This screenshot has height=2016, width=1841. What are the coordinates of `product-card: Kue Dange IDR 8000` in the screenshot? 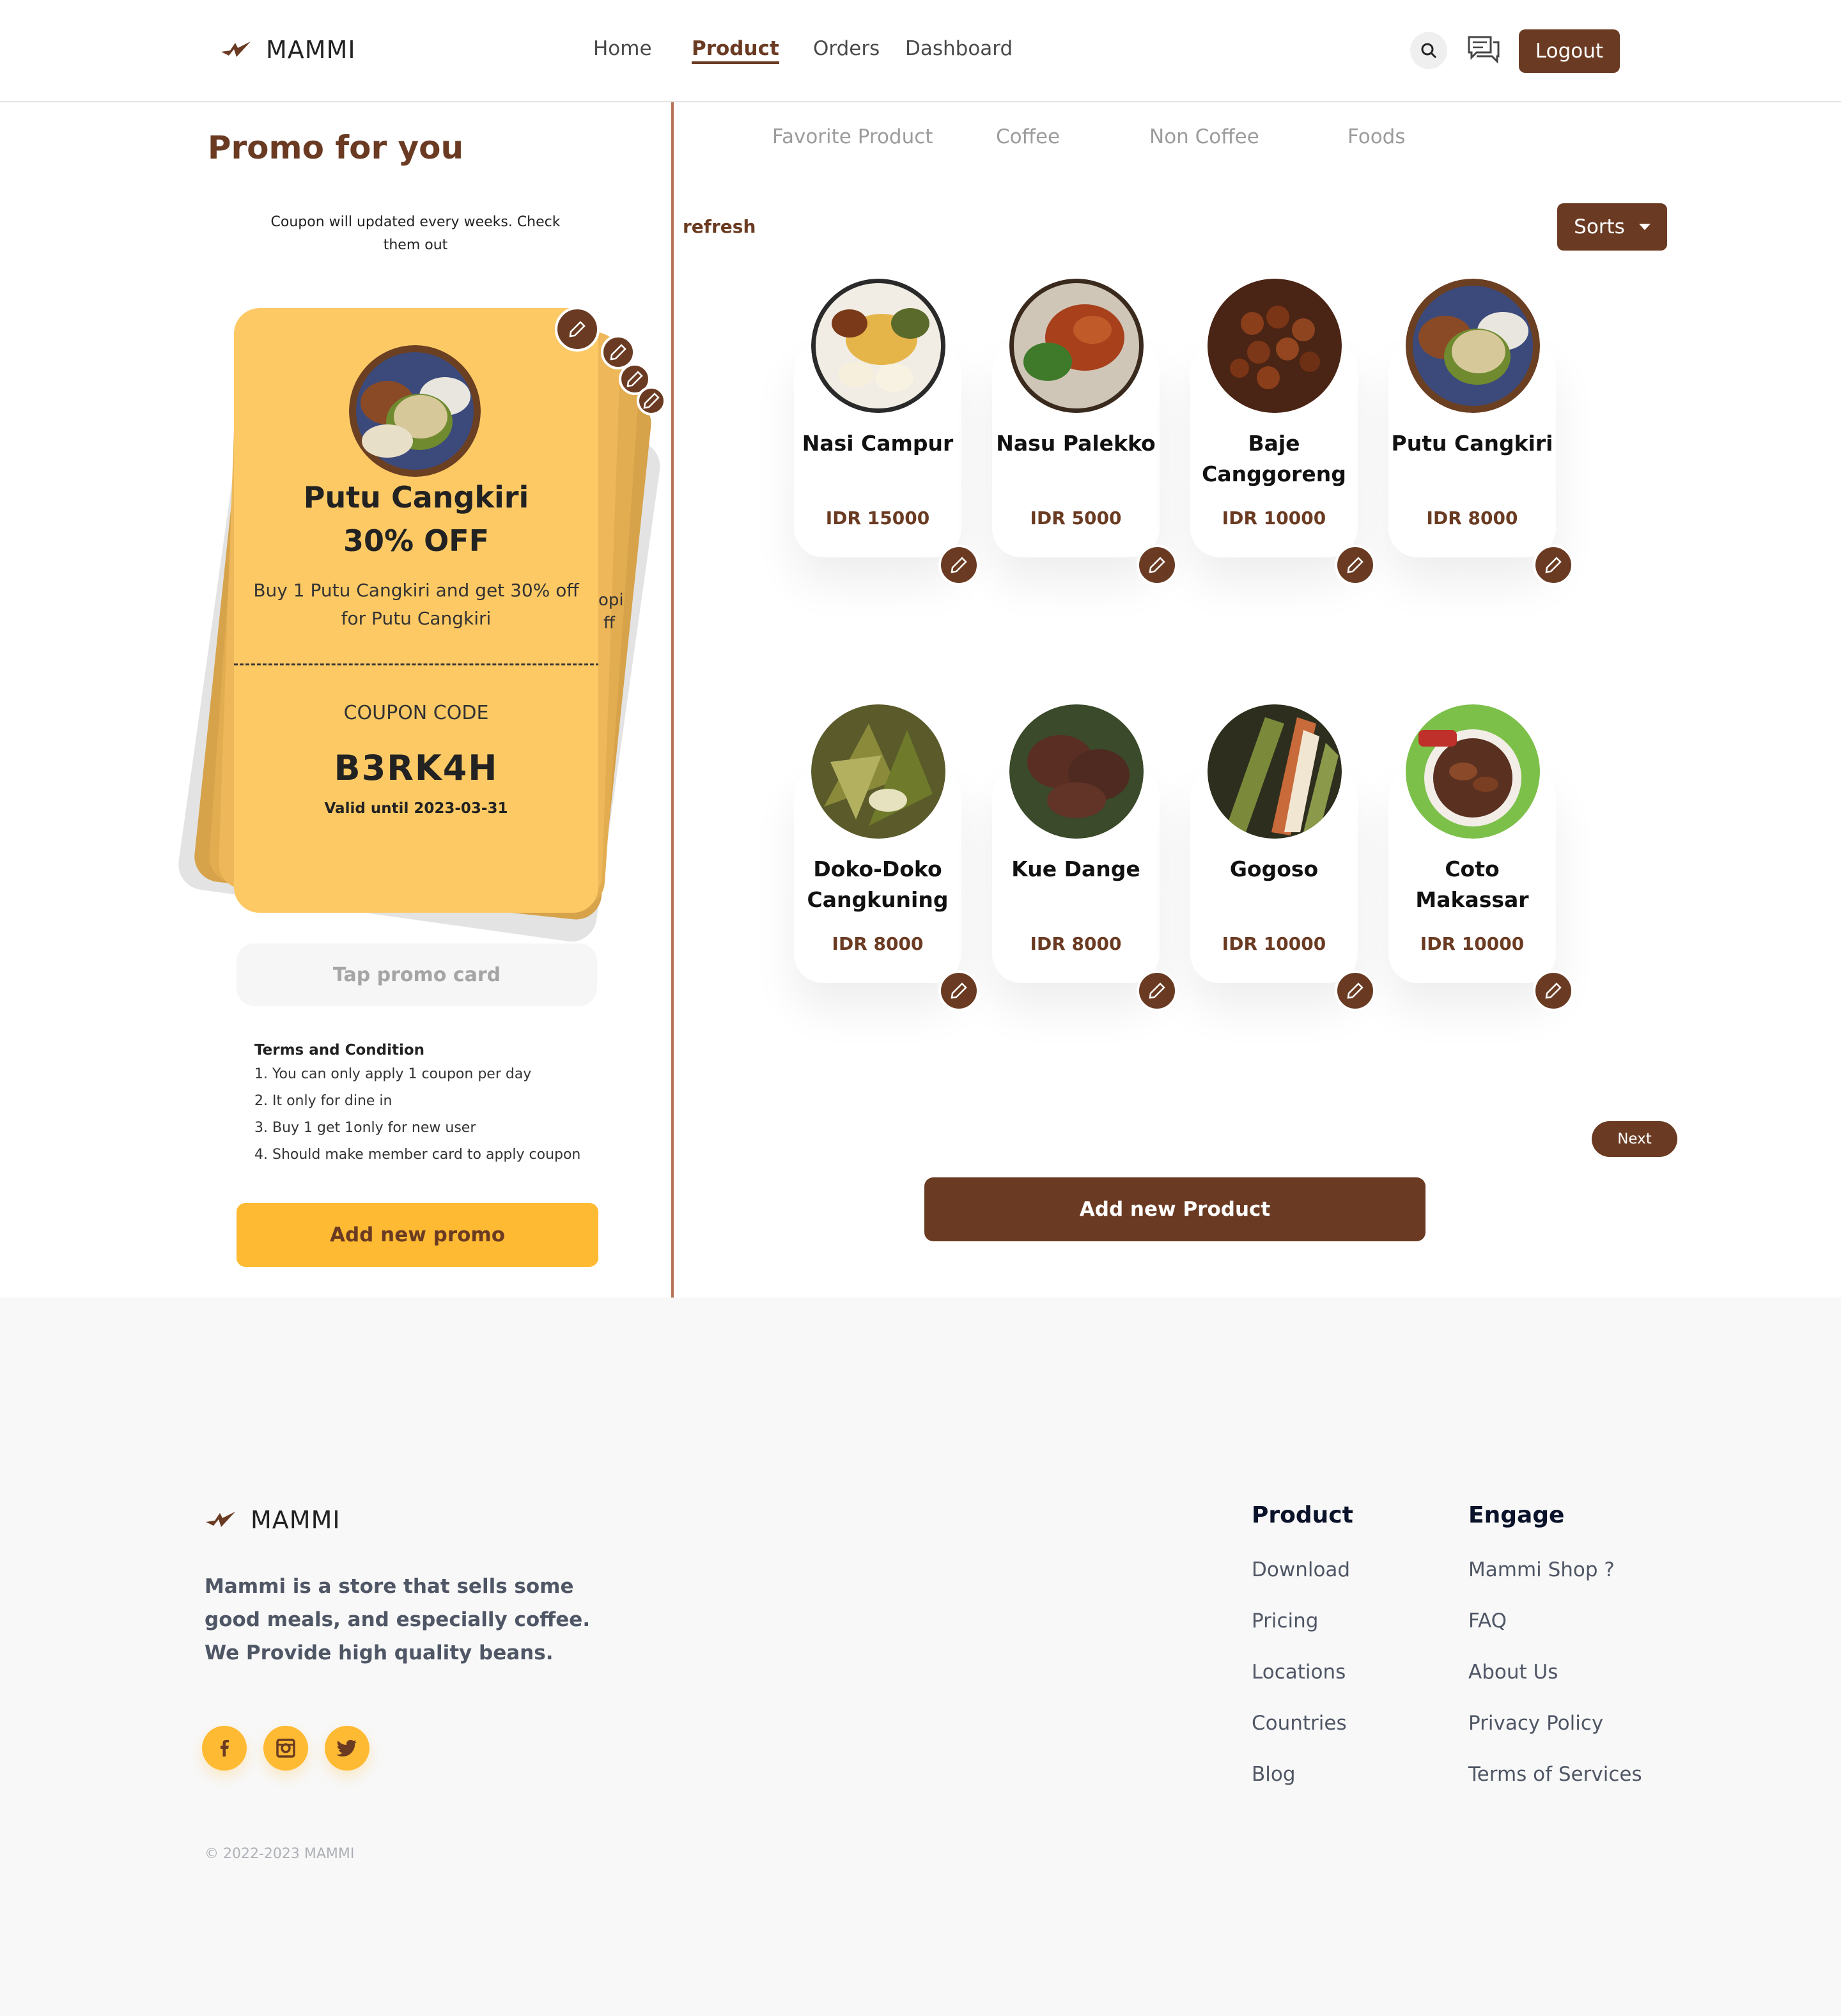 It's located at (1084, 857).